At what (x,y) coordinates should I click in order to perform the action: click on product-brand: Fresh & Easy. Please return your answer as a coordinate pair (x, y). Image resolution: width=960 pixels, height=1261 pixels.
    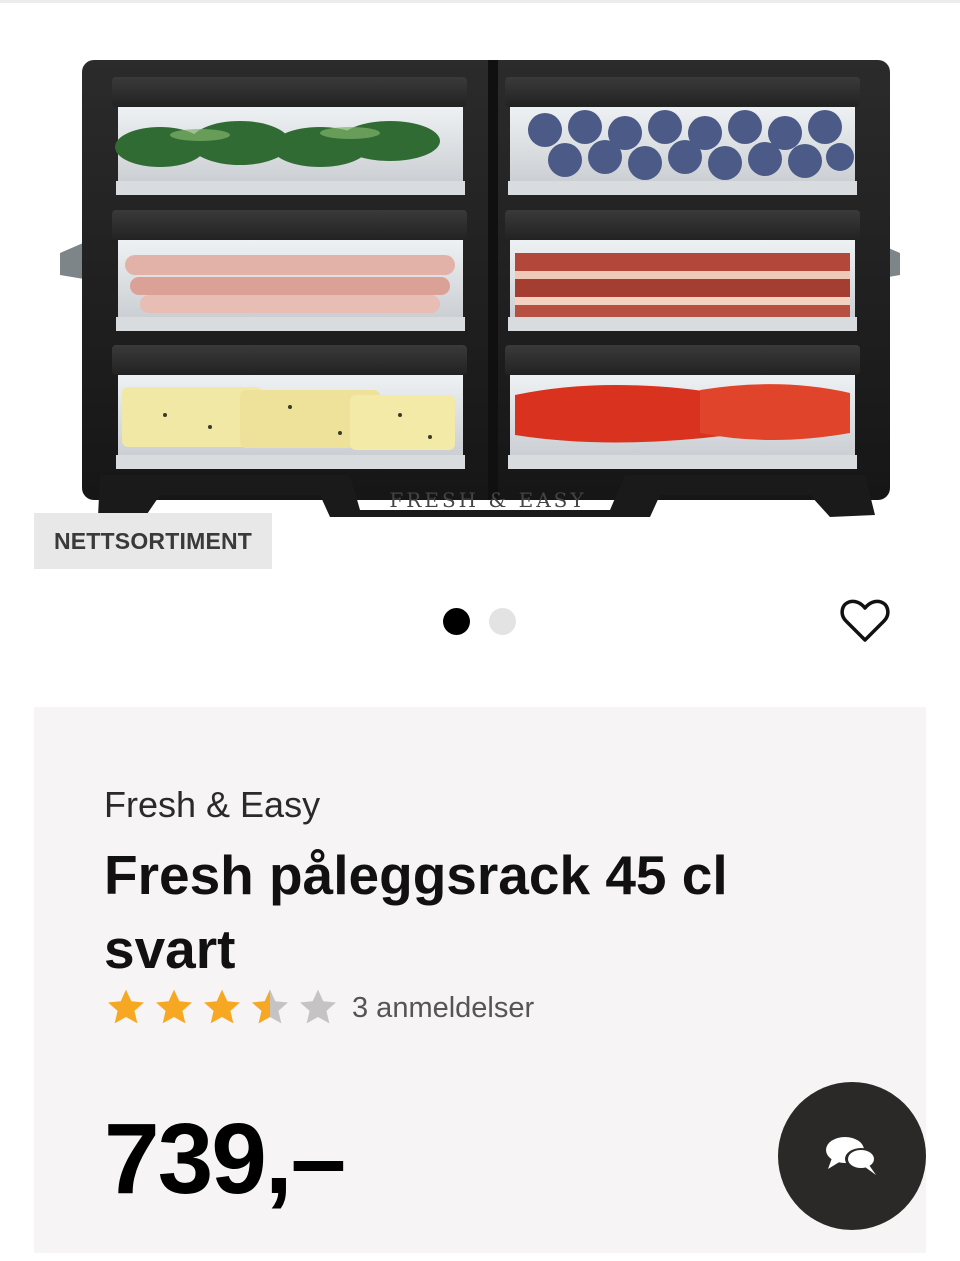
    Looking at the image, I should click on (212, 805).